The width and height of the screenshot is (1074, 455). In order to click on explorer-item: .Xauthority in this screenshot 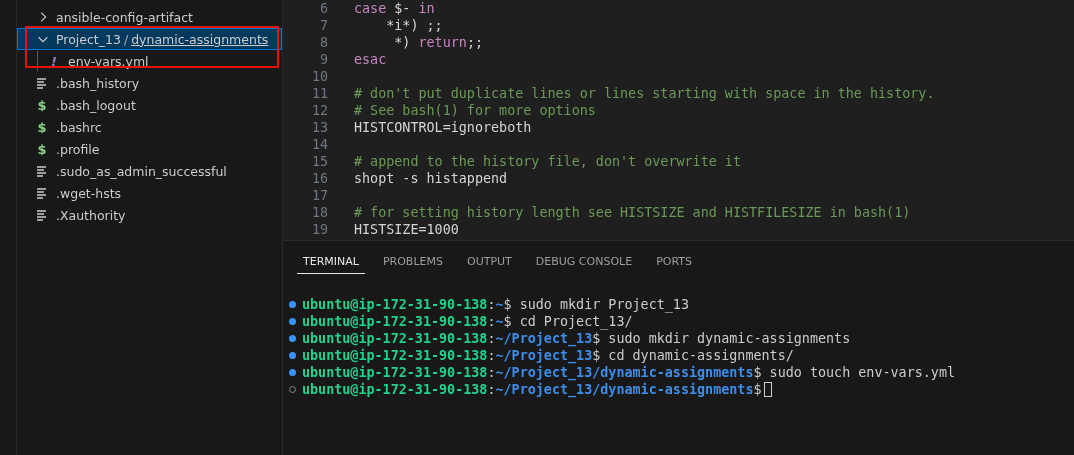, I will do `click(149, 215)`.